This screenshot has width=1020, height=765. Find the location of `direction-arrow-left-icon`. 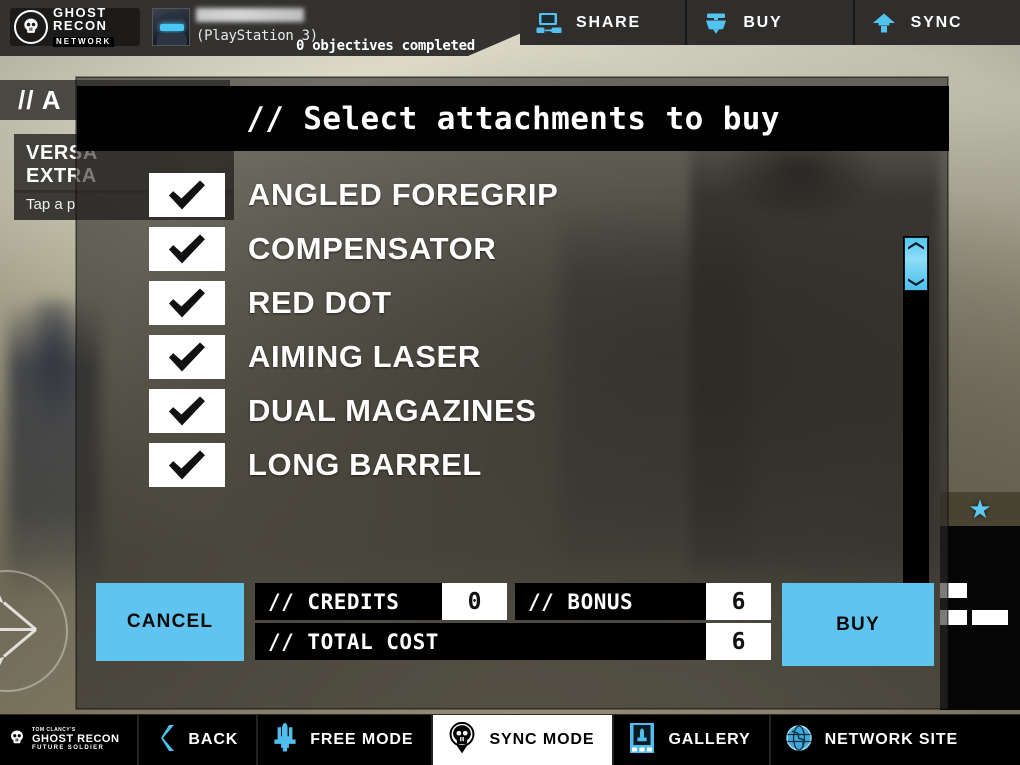

direction-arrow-left-icon is located at coordinates (18, 629).